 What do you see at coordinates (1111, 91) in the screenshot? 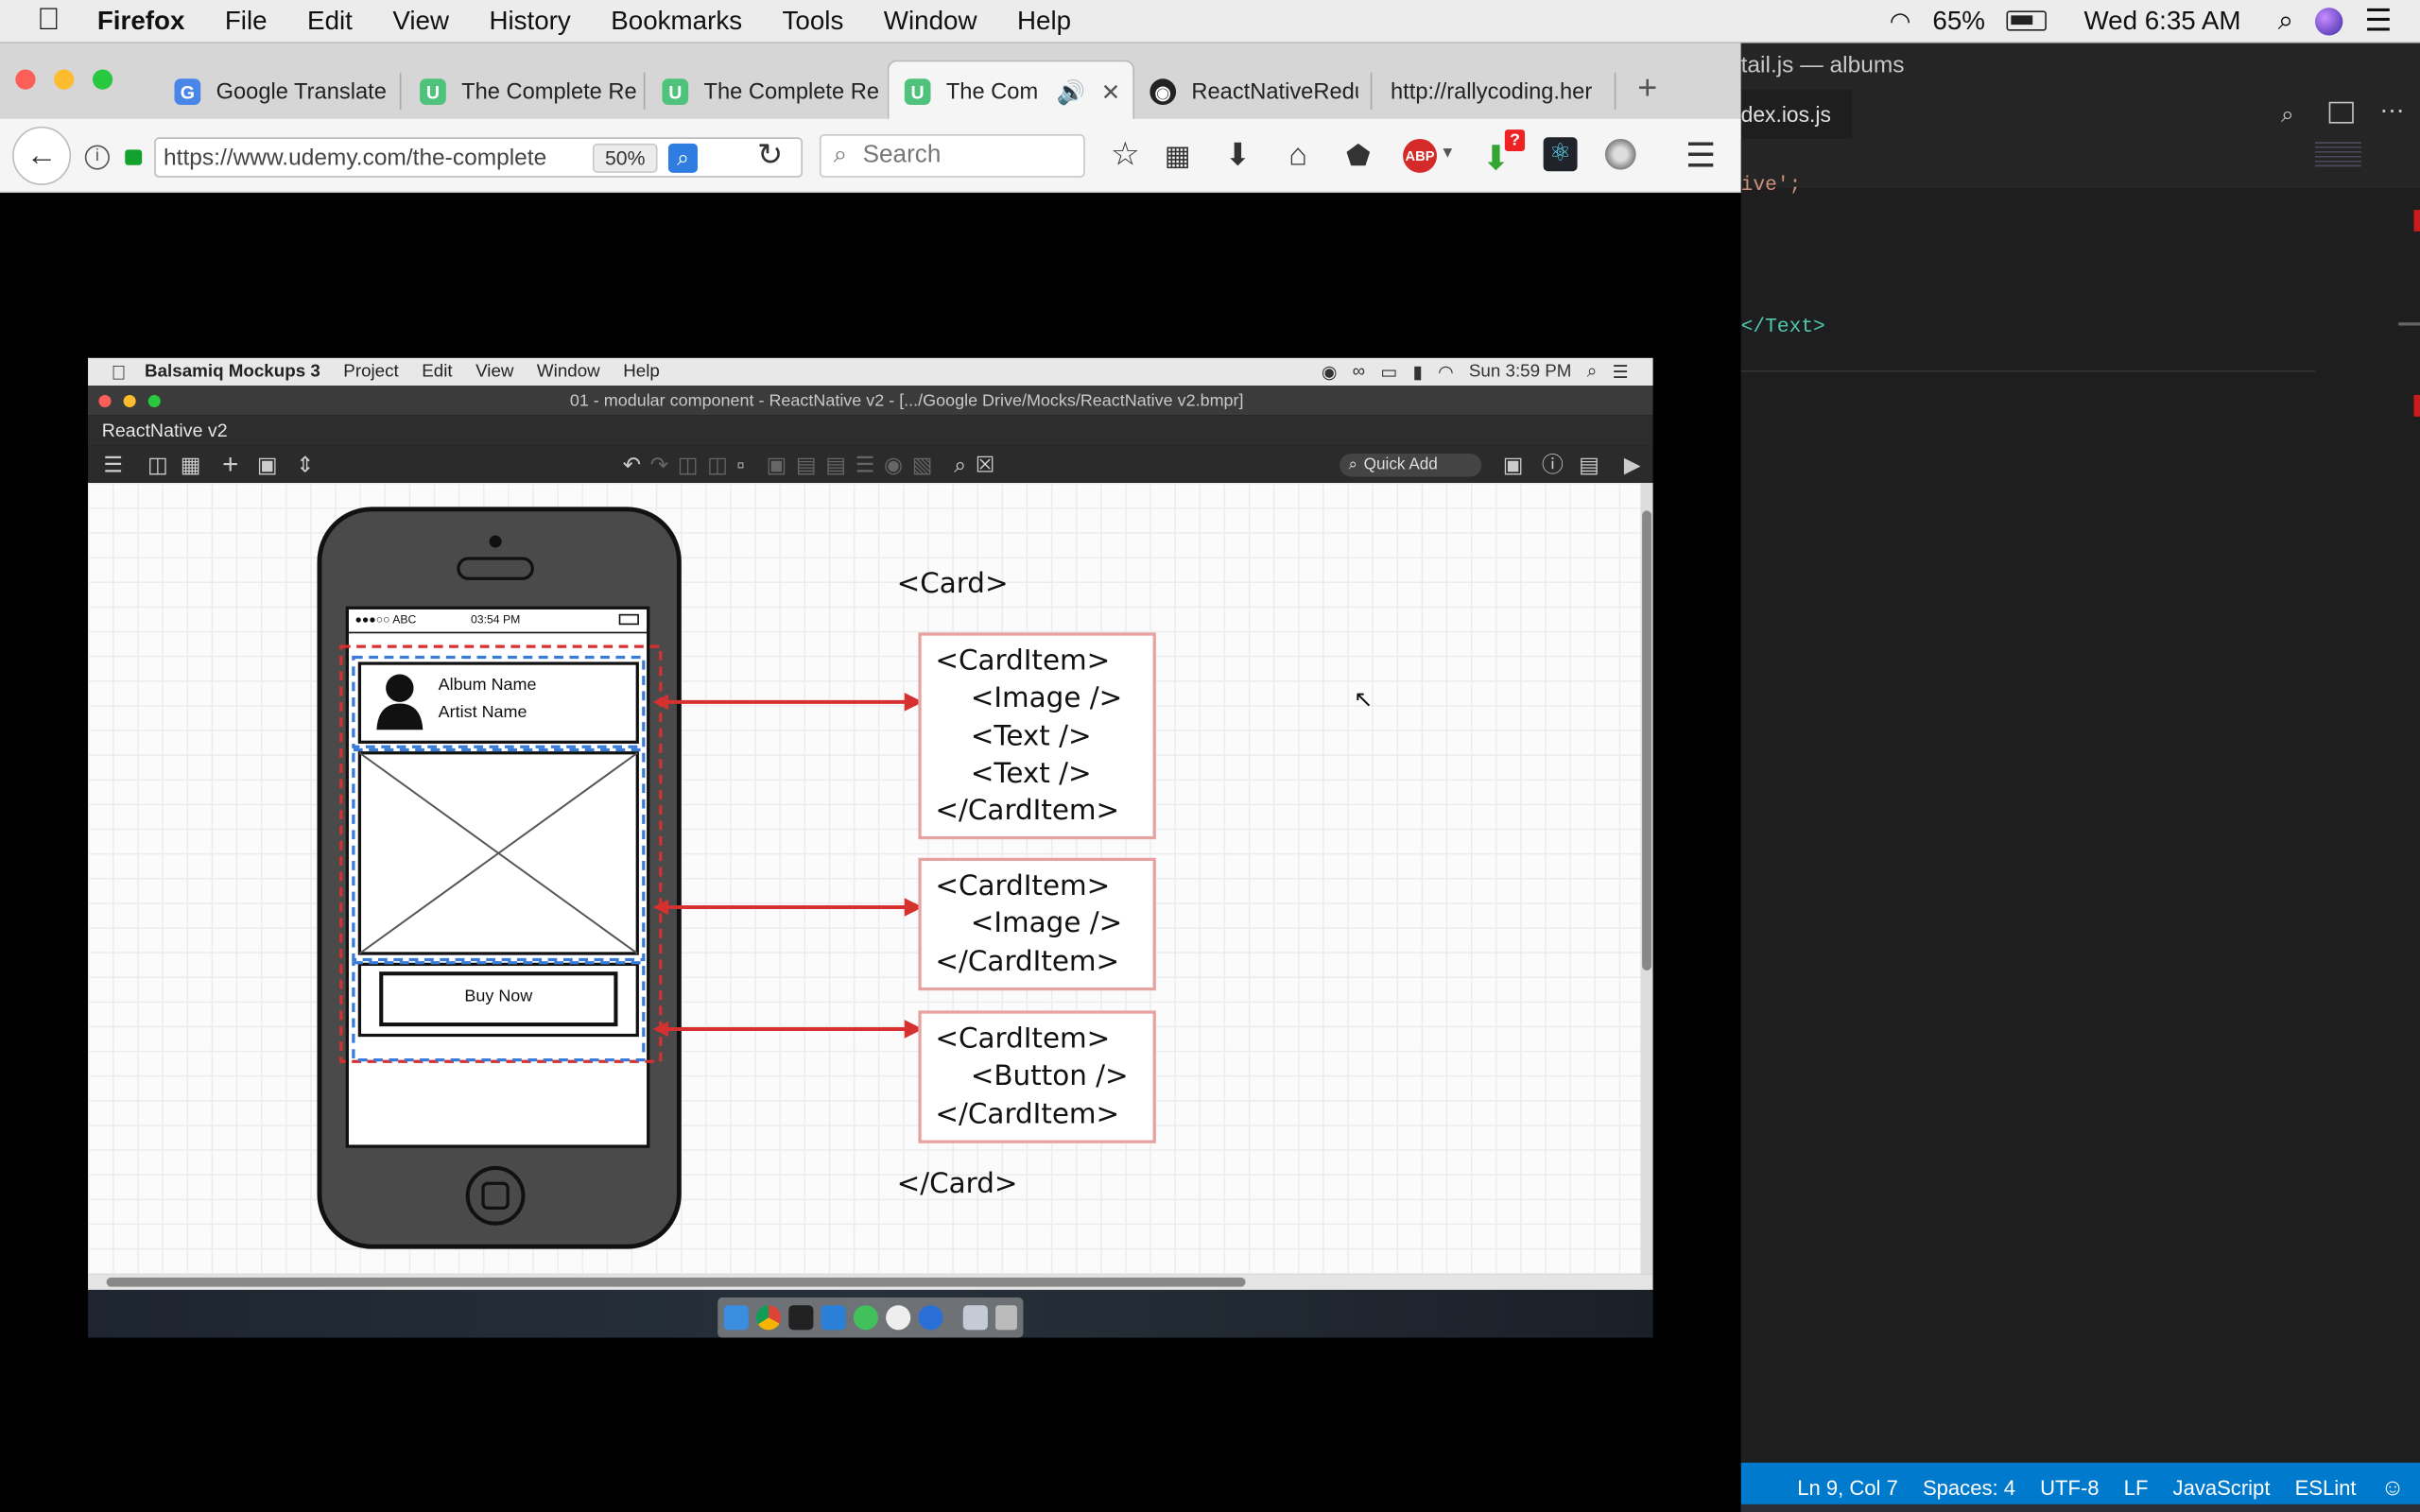
I see `tab-close-icon: ✕` at bounding box center [1111, 91].